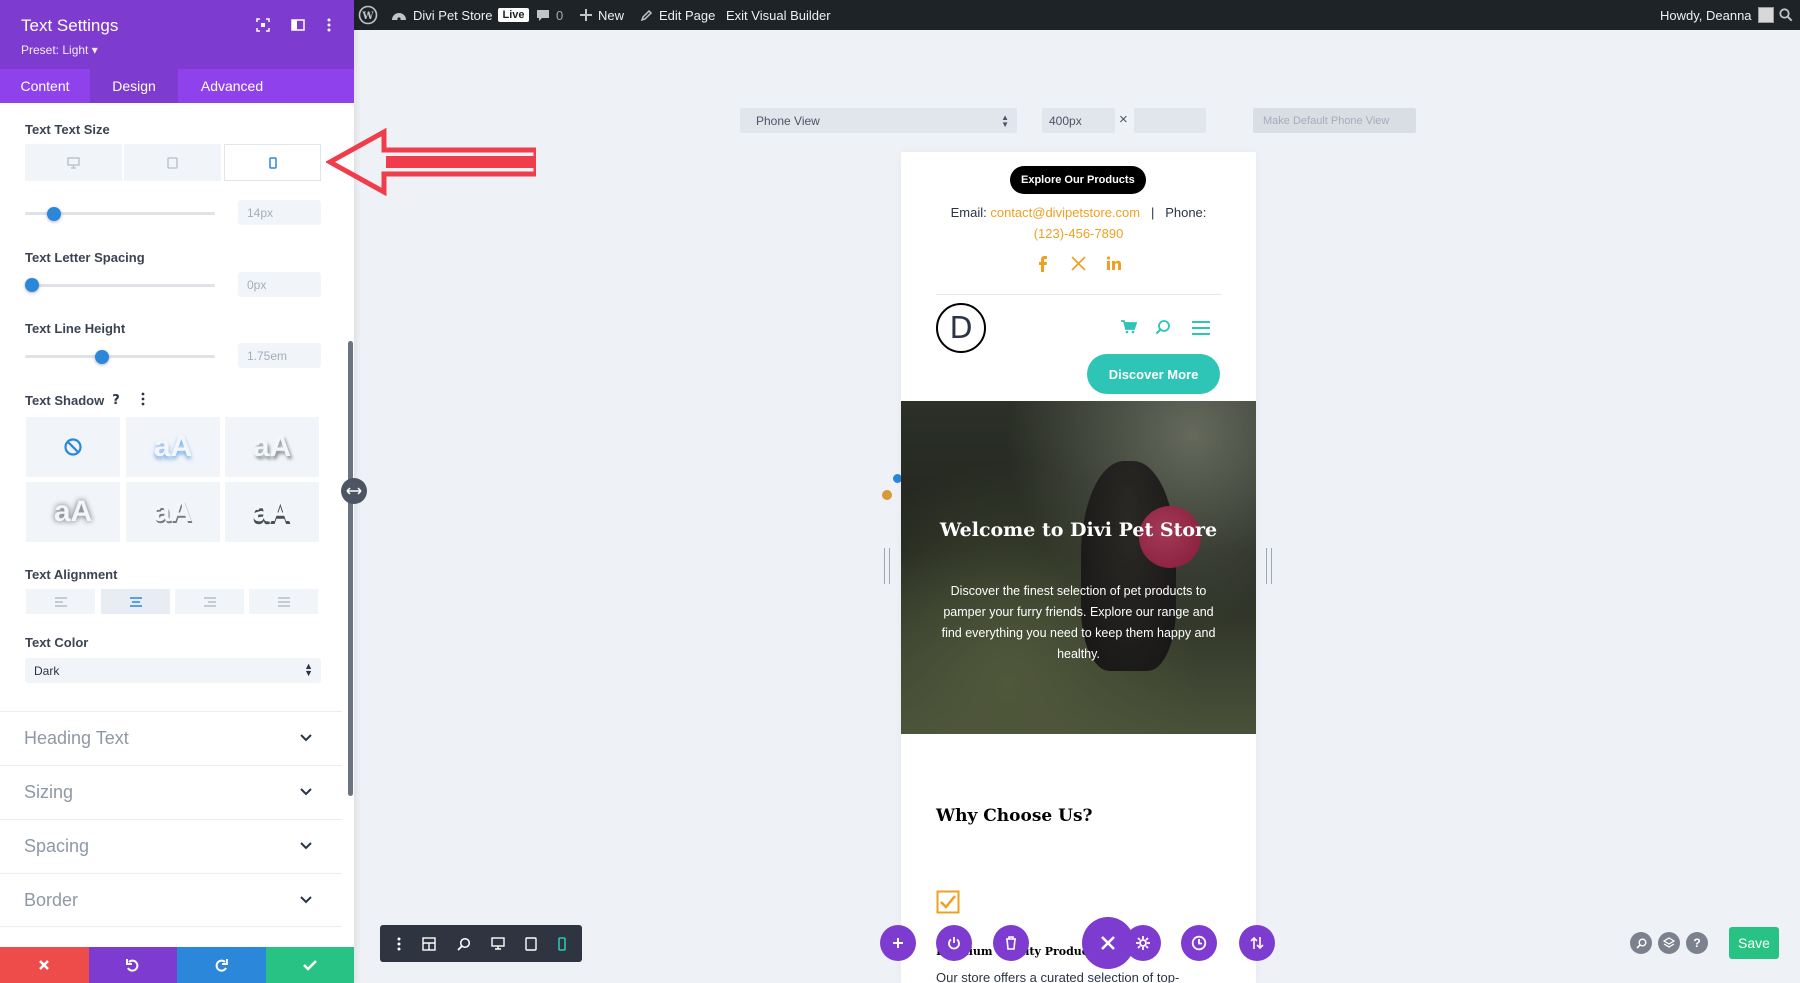 The height and width of the screenshot is (983, 1800). What do you see at coordinates (272, 512) in the screenshot?
I see `shadow-preset-5: aA` at bounding box center [272, 512].